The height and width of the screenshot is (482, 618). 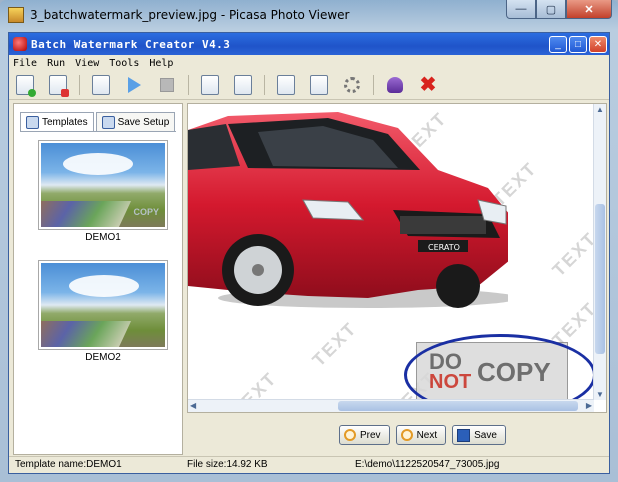 I want to click on run-icon, so click(x=134, y=85).